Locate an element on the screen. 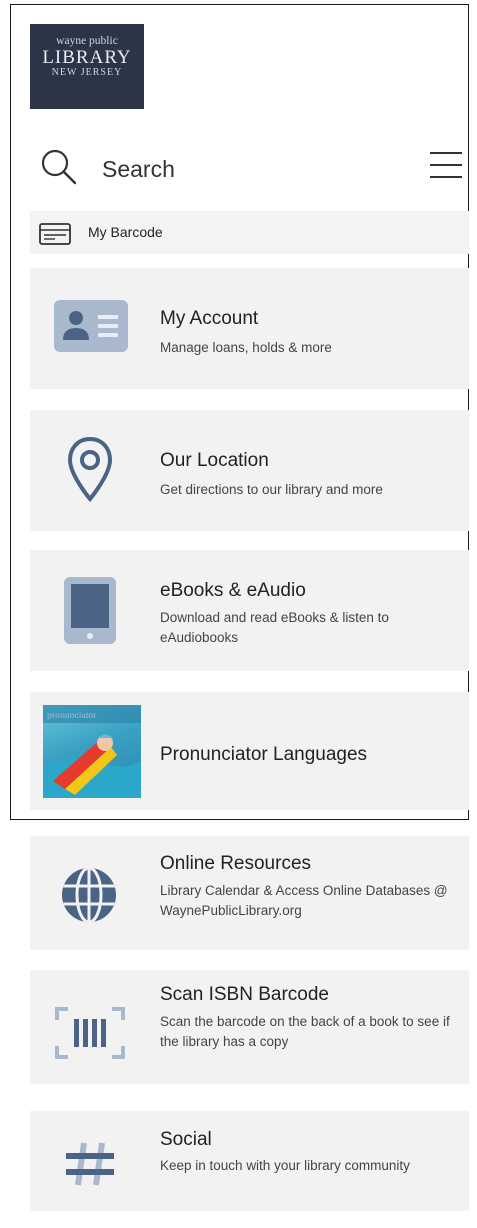 This screenshot has width=477, height=1228. pronunciator-card: pronunciator Pronunciator Languages is located at coordinates (249, 751).